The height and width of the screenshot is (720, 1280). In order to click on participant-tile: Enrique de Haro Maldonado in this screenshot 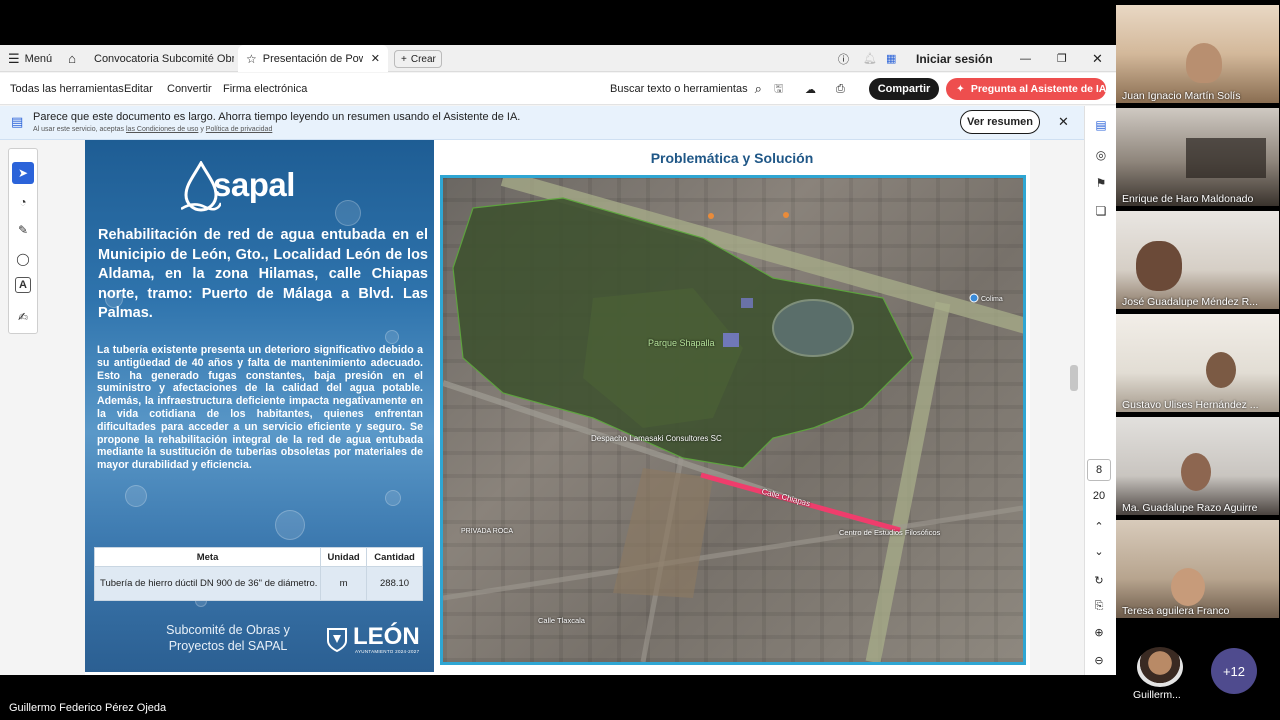, I will do `click(1197, 157)`.